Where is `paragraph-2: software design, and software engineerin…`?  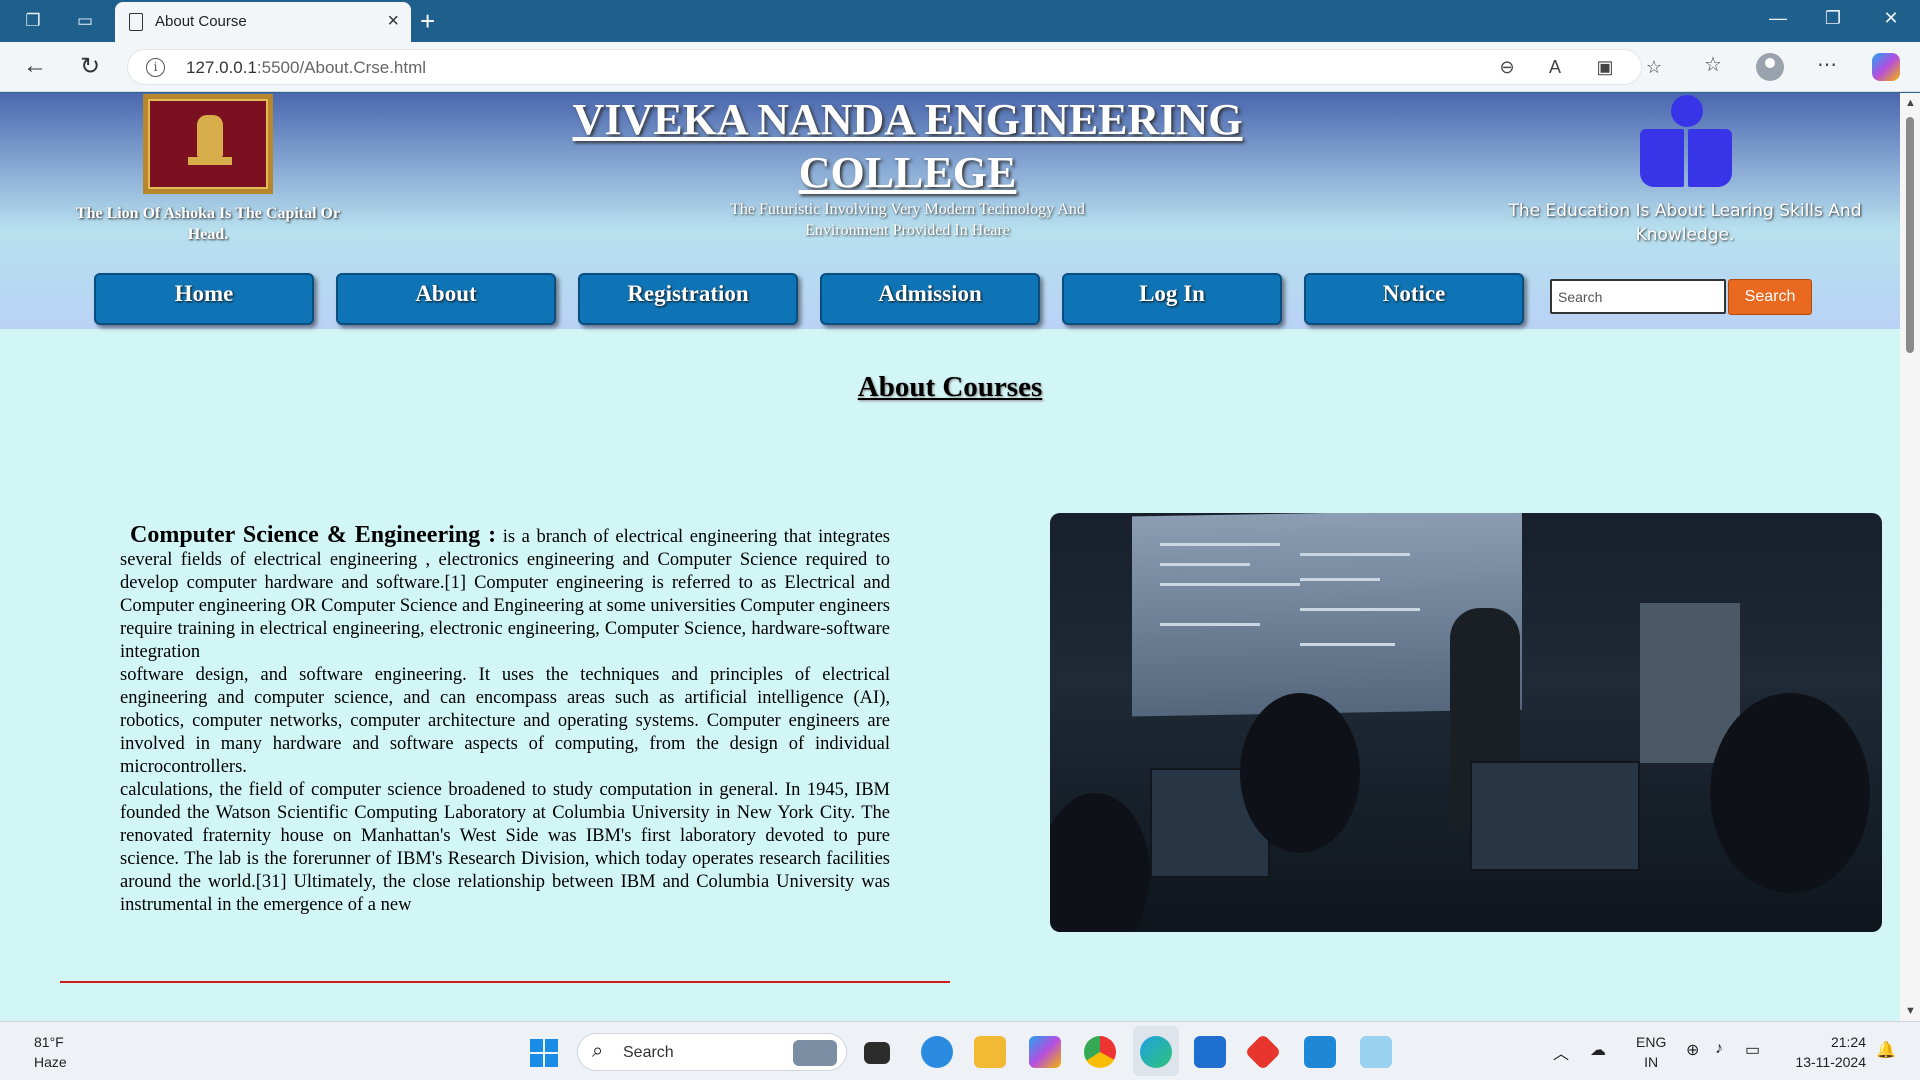 paragraph-2: software design, and software engineerin… is located at coordinates (505, 721).